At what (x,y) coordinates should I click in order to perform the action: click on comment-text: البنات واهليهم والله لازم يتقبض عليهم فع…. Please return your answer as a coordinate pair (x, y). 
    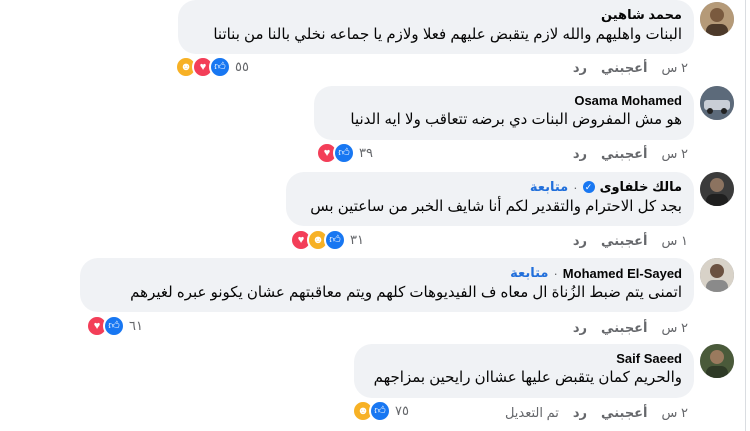
    Looking at the image, I should click on (447, 34).